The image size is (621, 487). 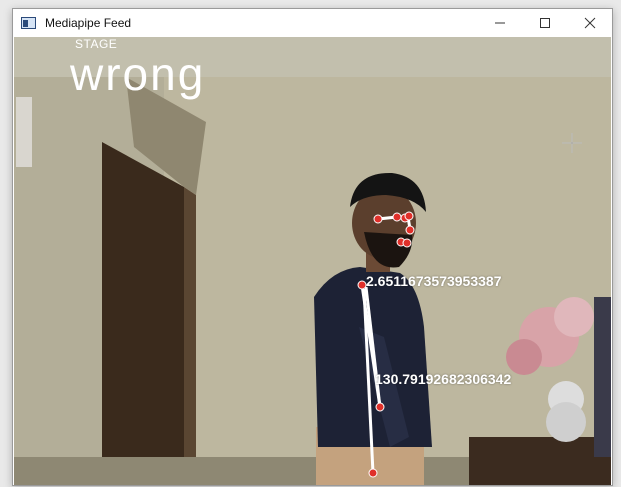 What do you see at coordinates (138, 74) in the screenshot?
I see `stage-value: wrong` at bounding box center [138, 74].